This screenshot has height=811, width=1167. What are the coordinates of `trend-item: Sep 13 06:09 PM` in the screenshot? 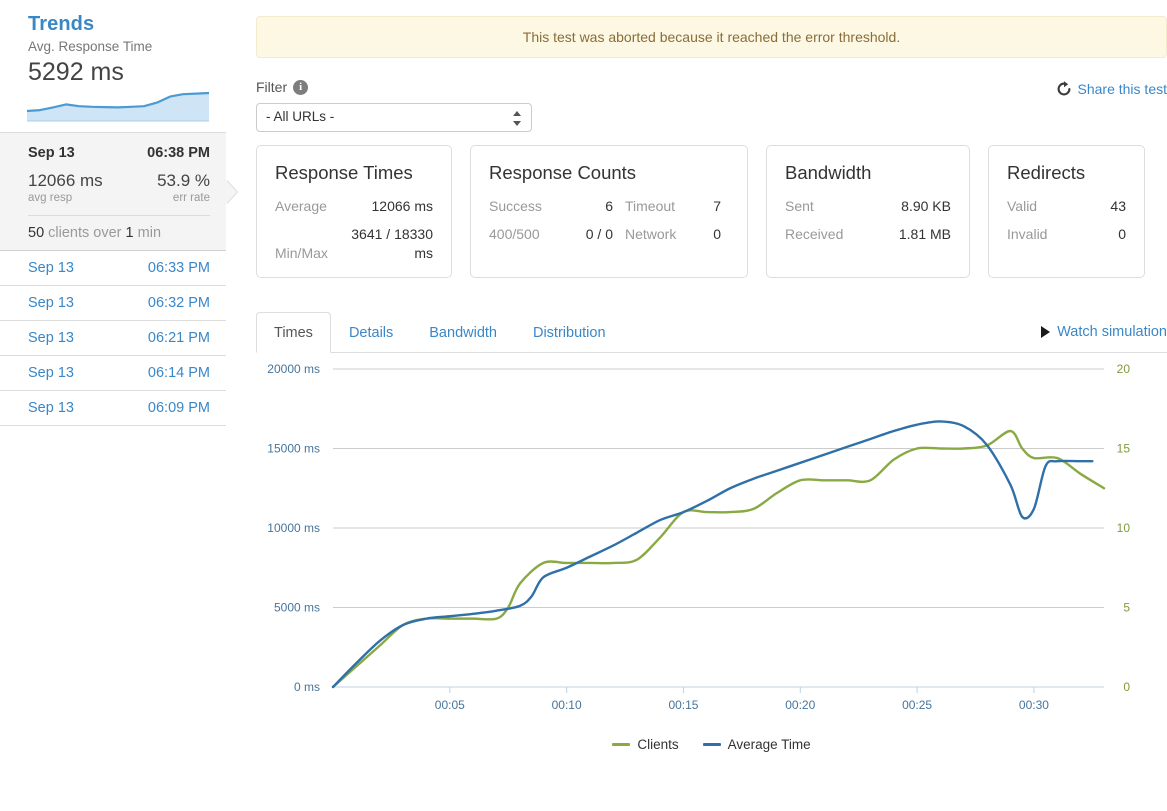 It's located at (113, 408).